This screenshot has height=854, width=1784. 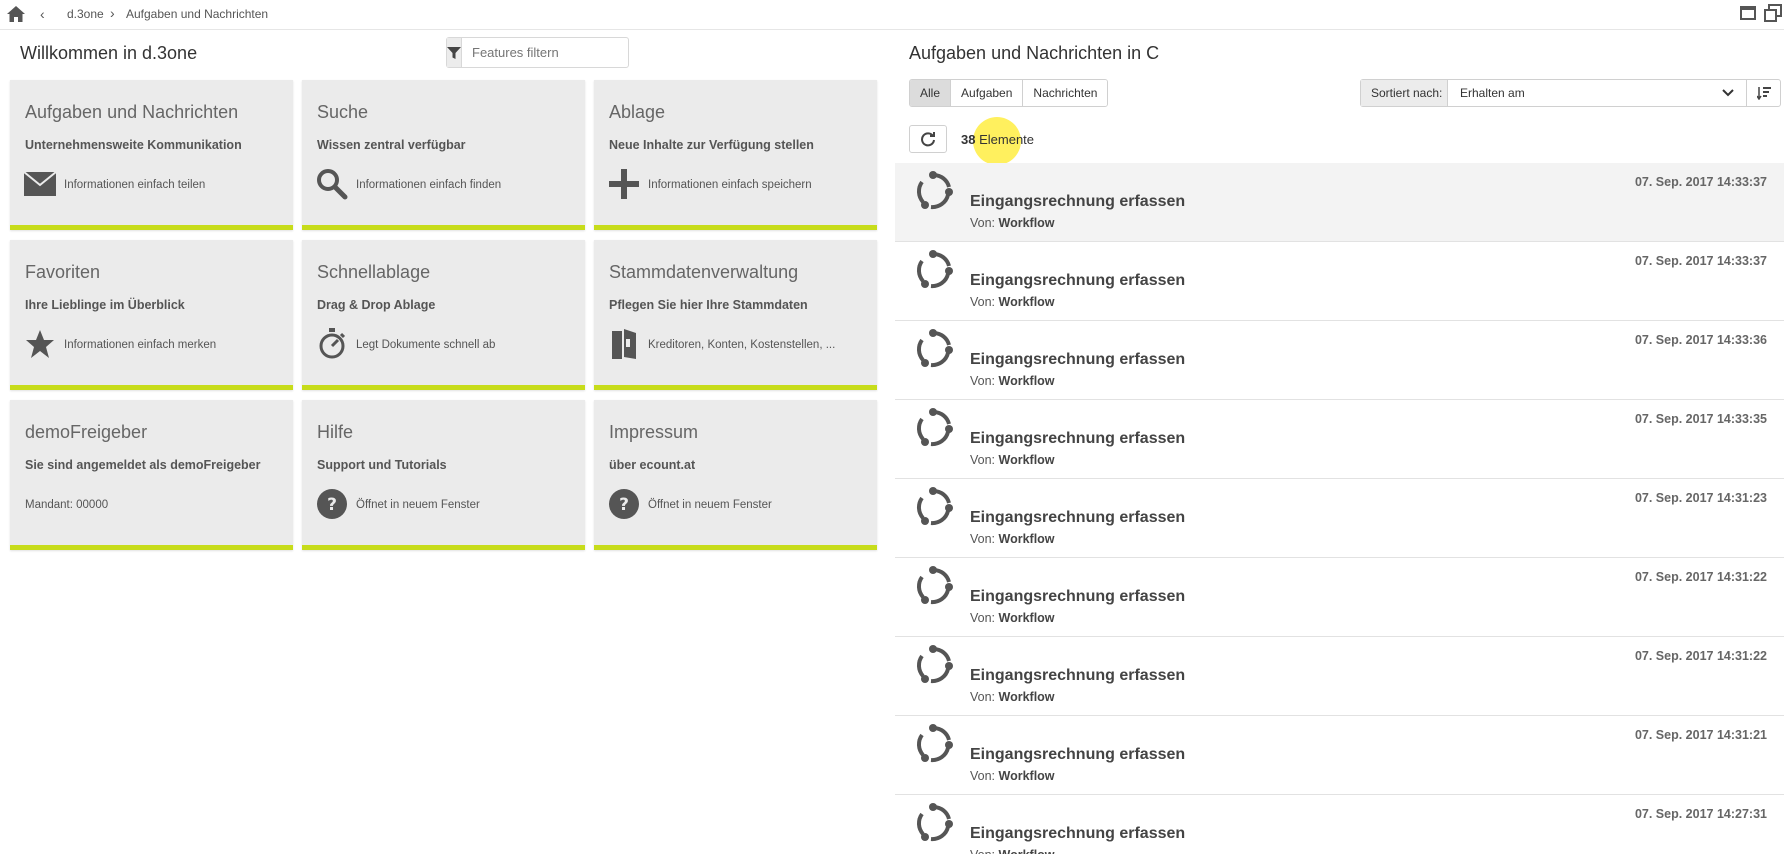 What do you see at coordinates (335, 432) in the screenshot?
I see `tile-title: Hilfe` at bounding box center [335, 432].